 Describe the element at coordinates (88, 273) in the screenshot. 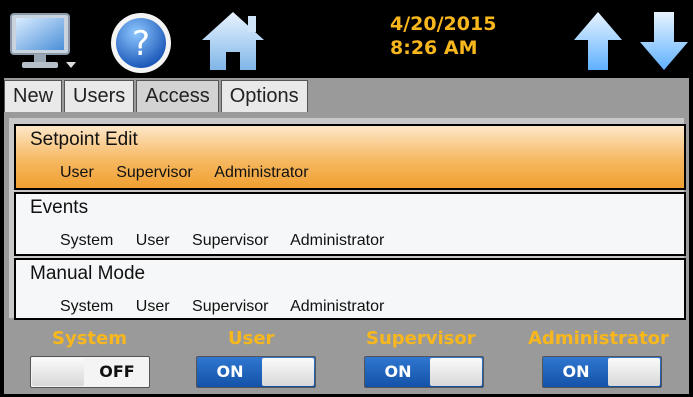

I see `item-title: Manual Mode` at that location.